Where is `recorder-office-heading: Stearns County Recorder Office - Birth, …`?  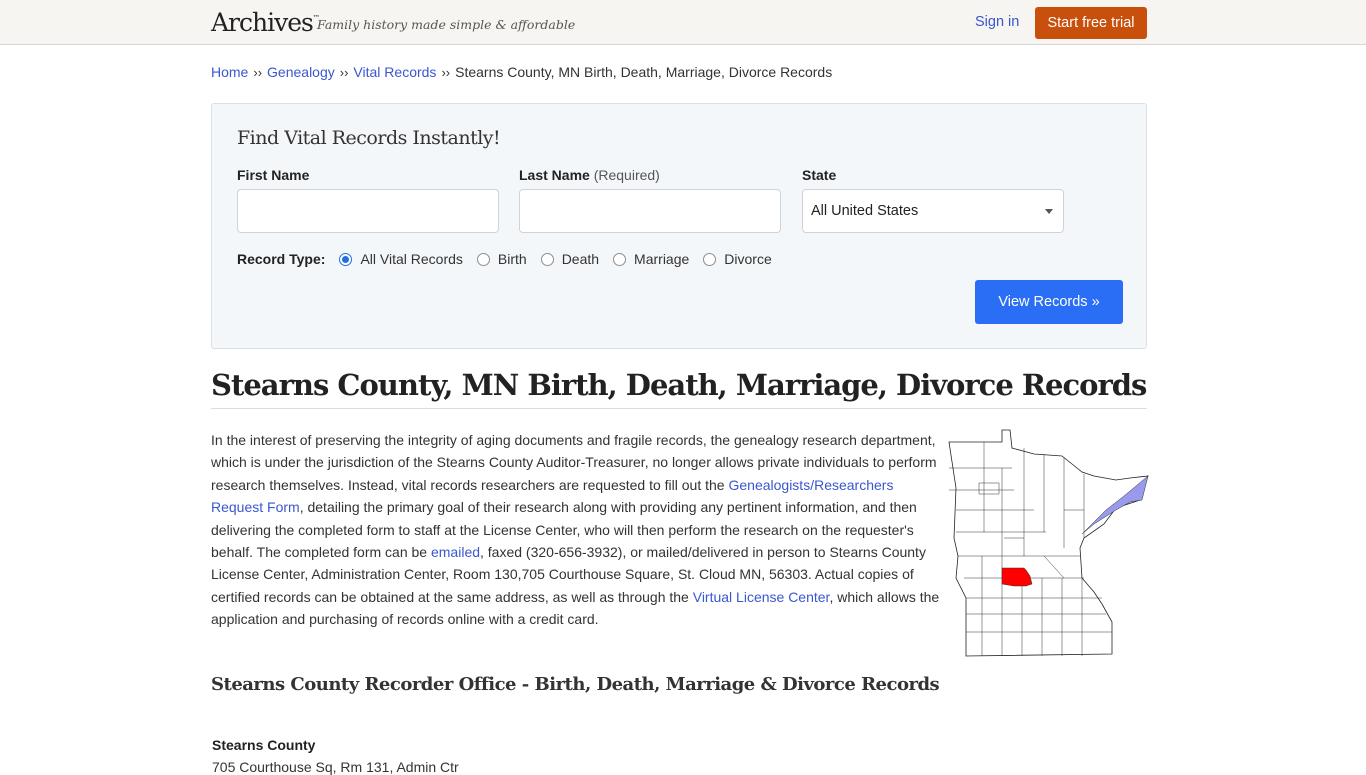
recorder-office-heading: Stearns County Recorder Office - Birth, … is located at coordinates (575, 684).